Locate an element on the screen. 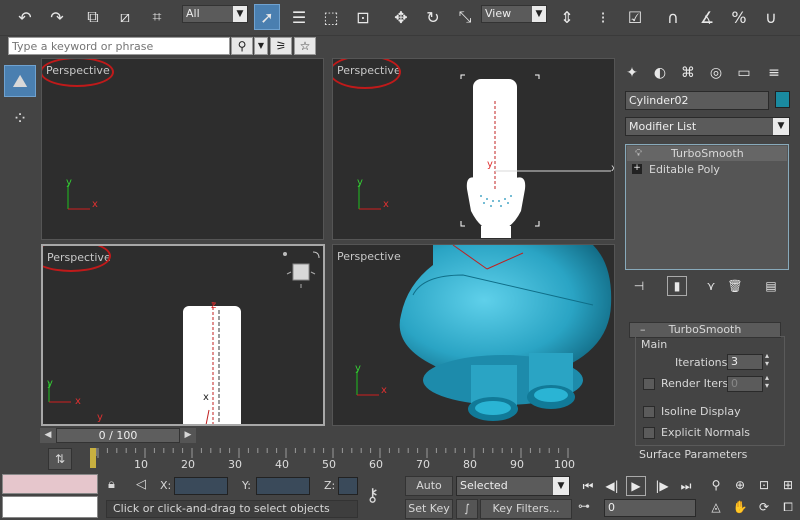 Image resolution: width=800 pixels, height=520 pixels. iterations-spinner: 3 is located at coordinates (745, 362).